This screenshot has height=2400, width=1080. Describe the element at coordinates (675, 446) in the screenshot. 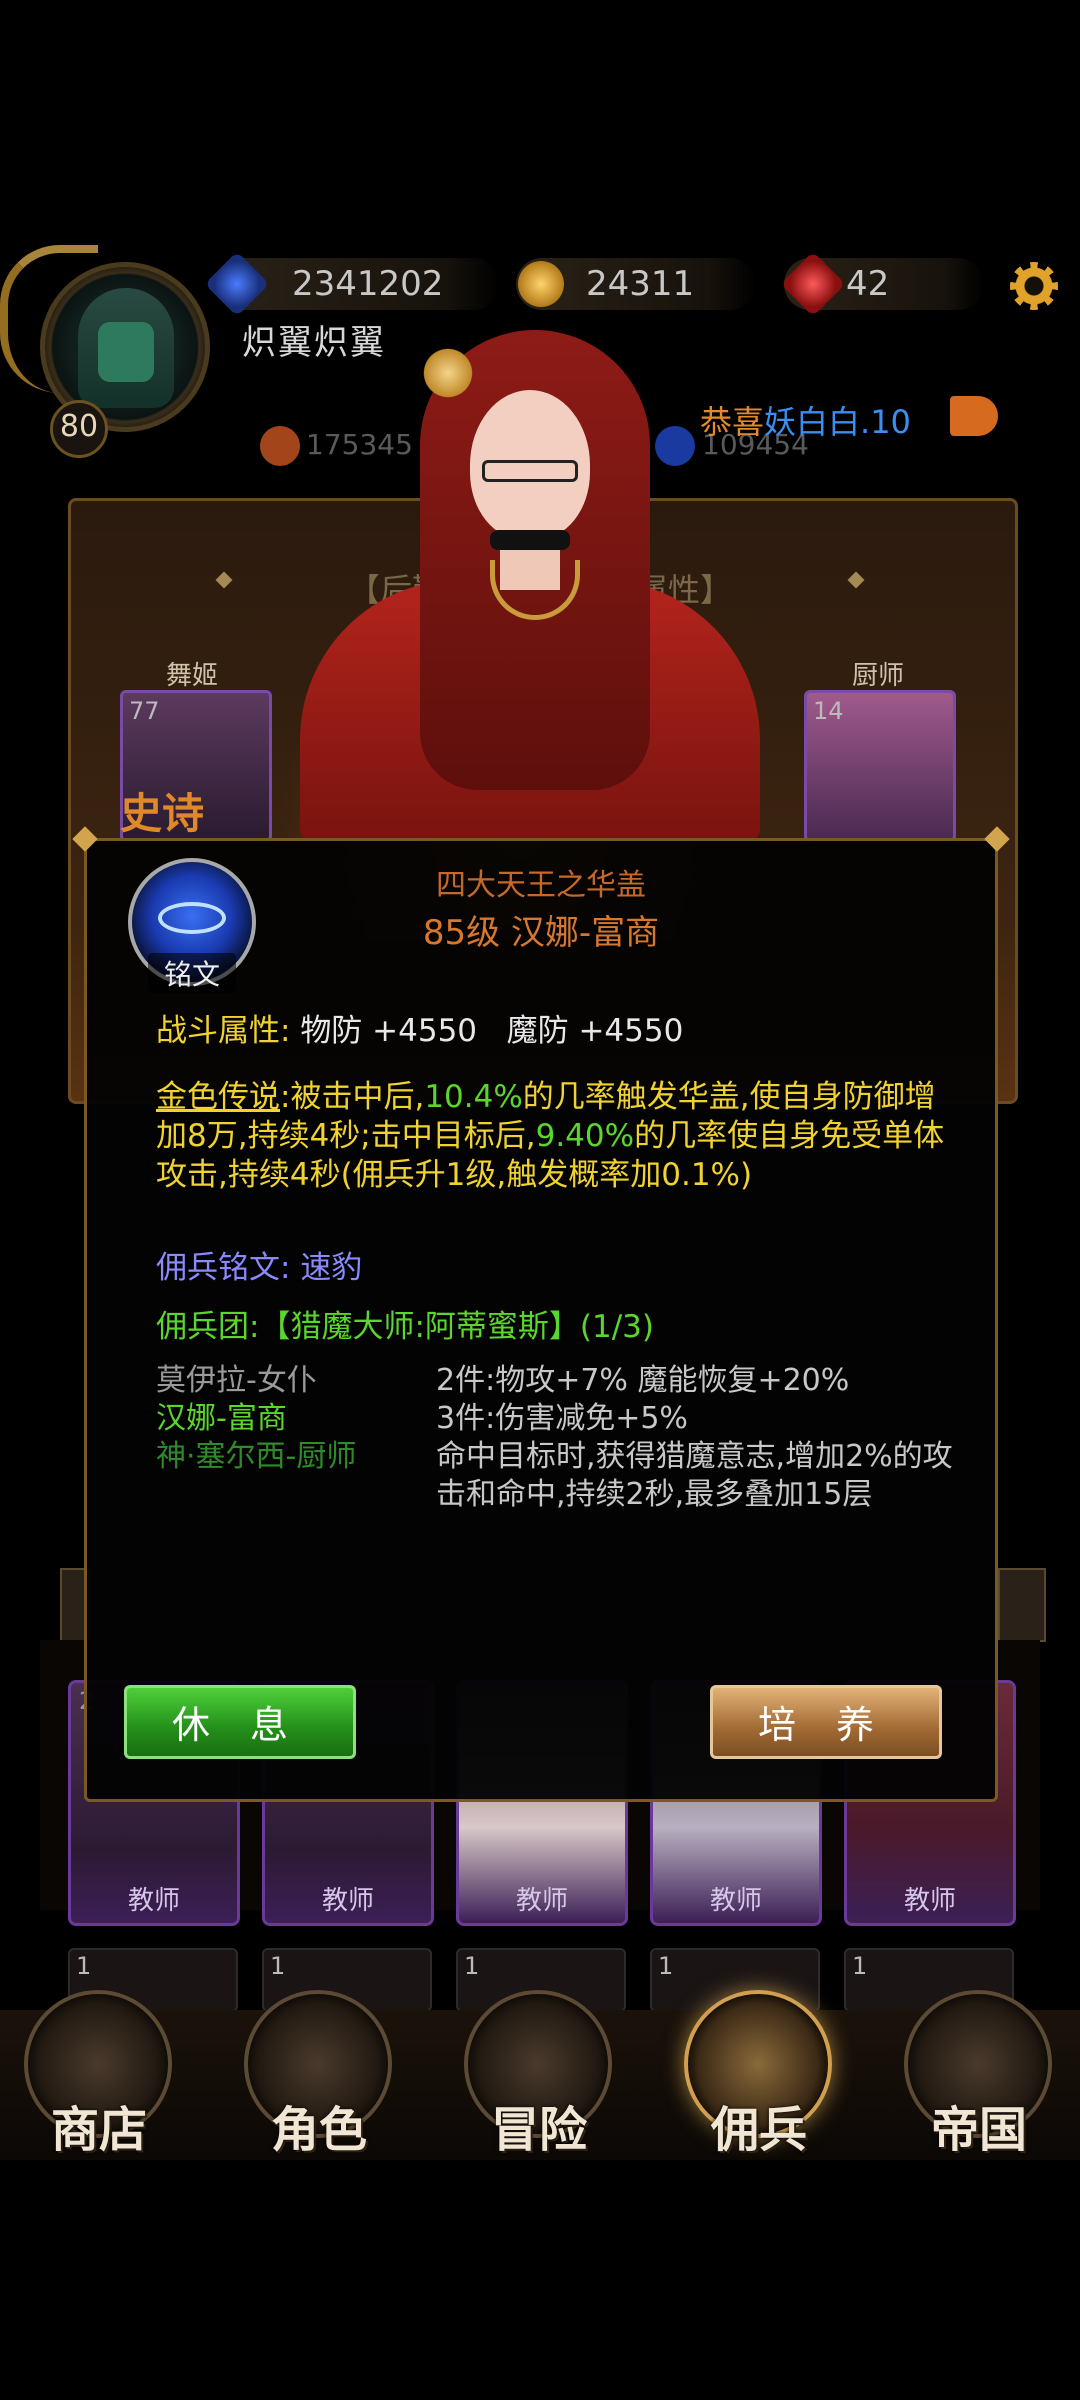

I see `water-orb-icon` at that location.